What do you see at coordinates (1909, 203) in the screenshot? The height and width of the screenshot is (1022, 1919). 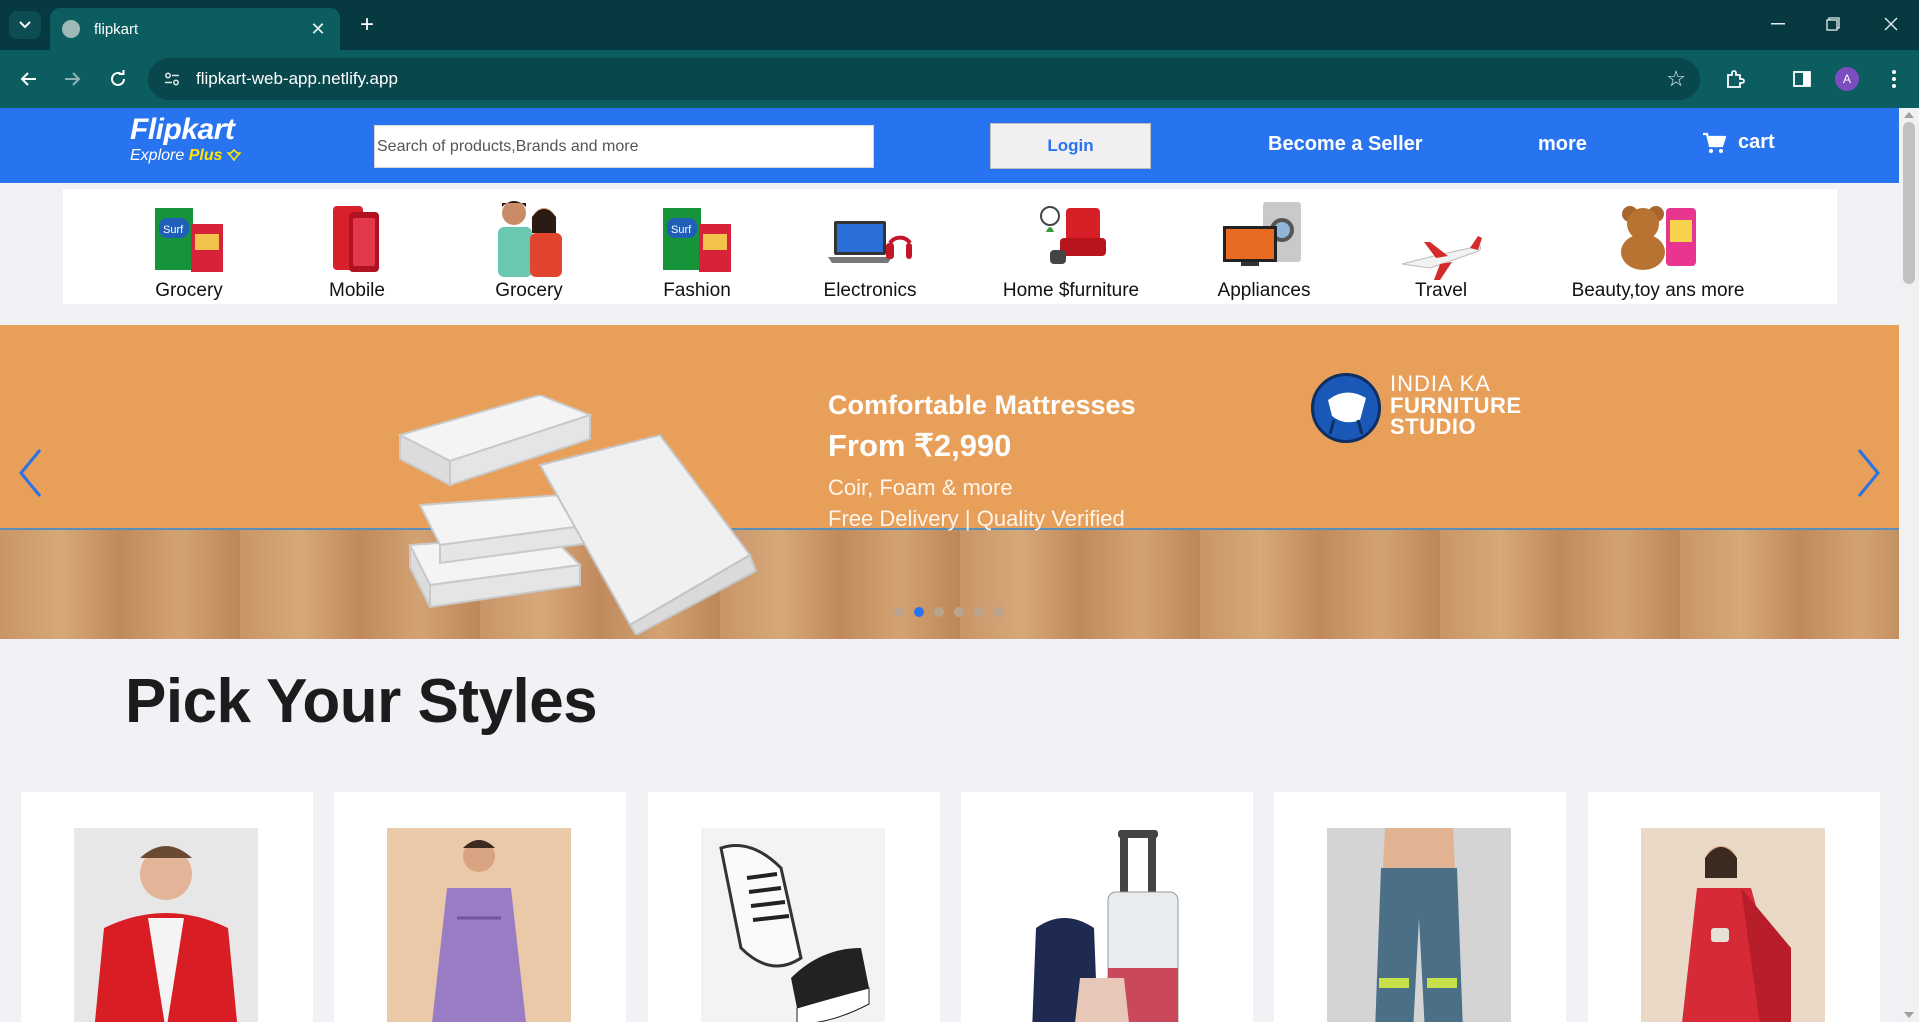 I see `scrollbar-thumb` at bounding box center [1909, 203].